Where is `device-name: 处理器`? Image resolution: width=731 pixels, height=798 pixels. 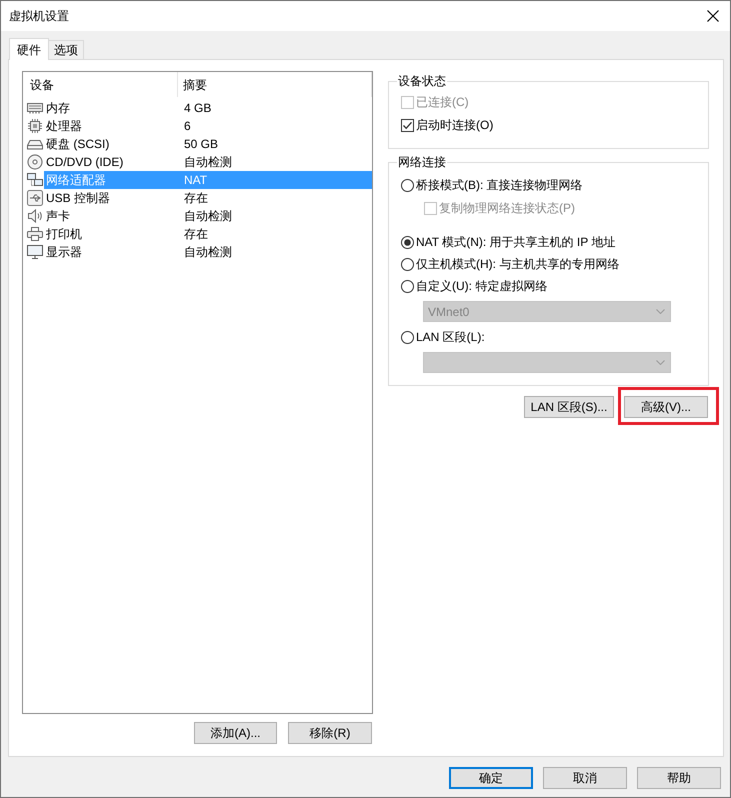
device-name: 处理器 is located at coordinates (64, 126).